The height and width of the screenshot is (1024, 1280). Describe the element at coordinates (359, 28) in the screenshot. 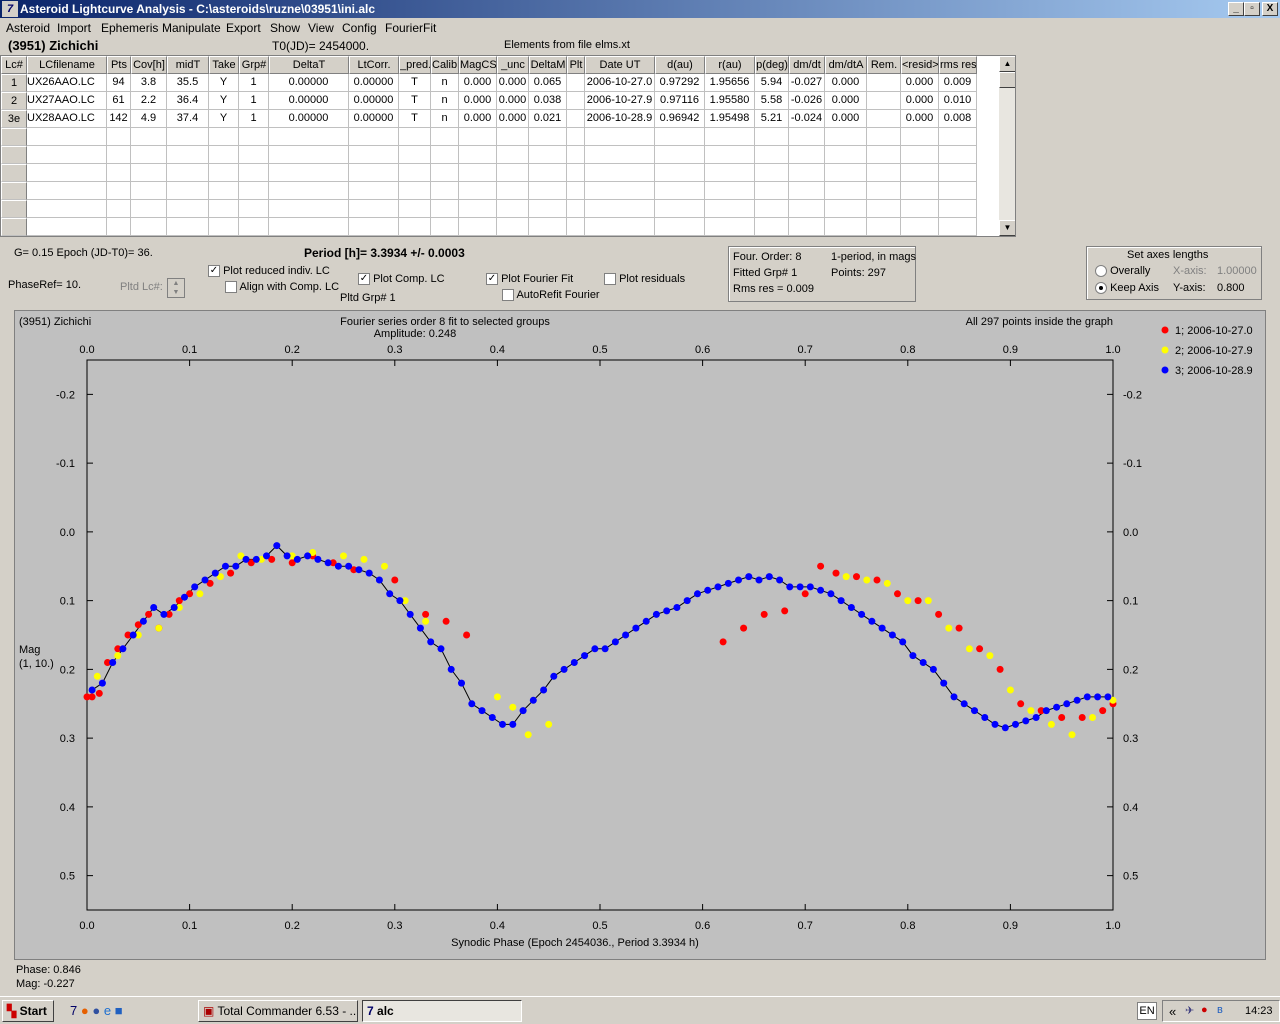

I see `menu-config: Config` at that location.